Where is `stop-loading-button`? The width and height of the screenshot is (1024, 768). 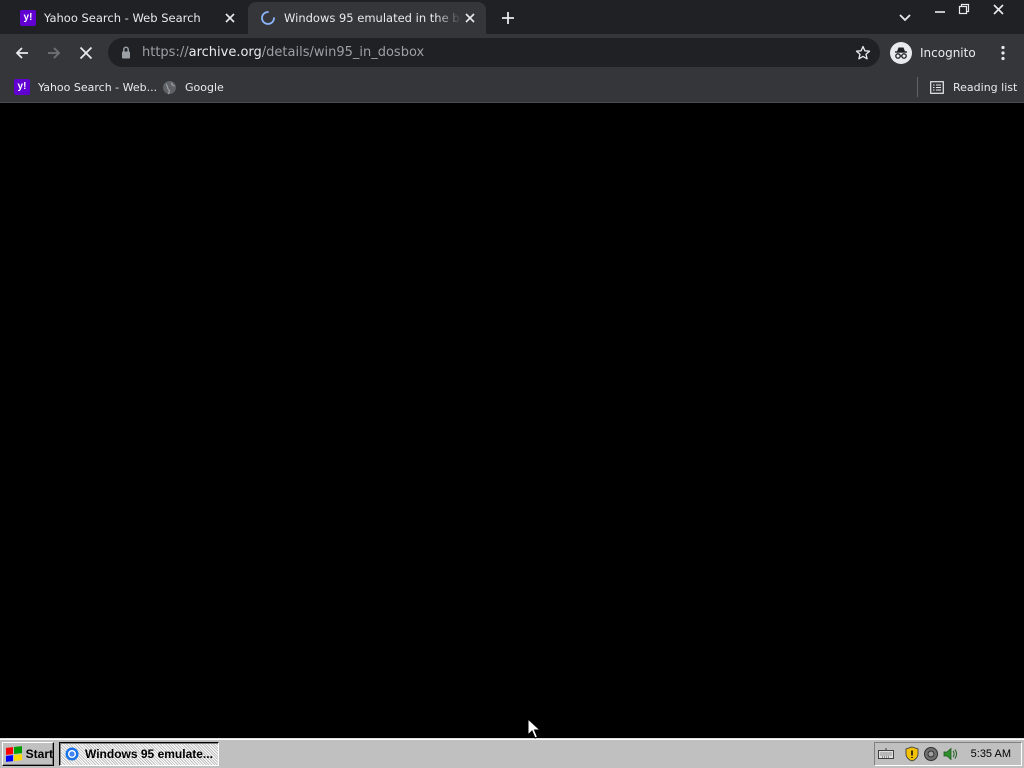
stop-loading-button is located at coordinates (86, 53).